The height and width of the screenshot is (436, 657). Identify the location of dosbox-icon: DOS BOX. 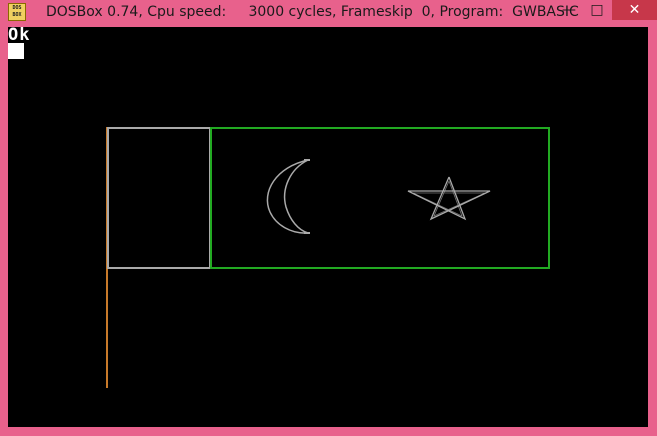
(17, 12).